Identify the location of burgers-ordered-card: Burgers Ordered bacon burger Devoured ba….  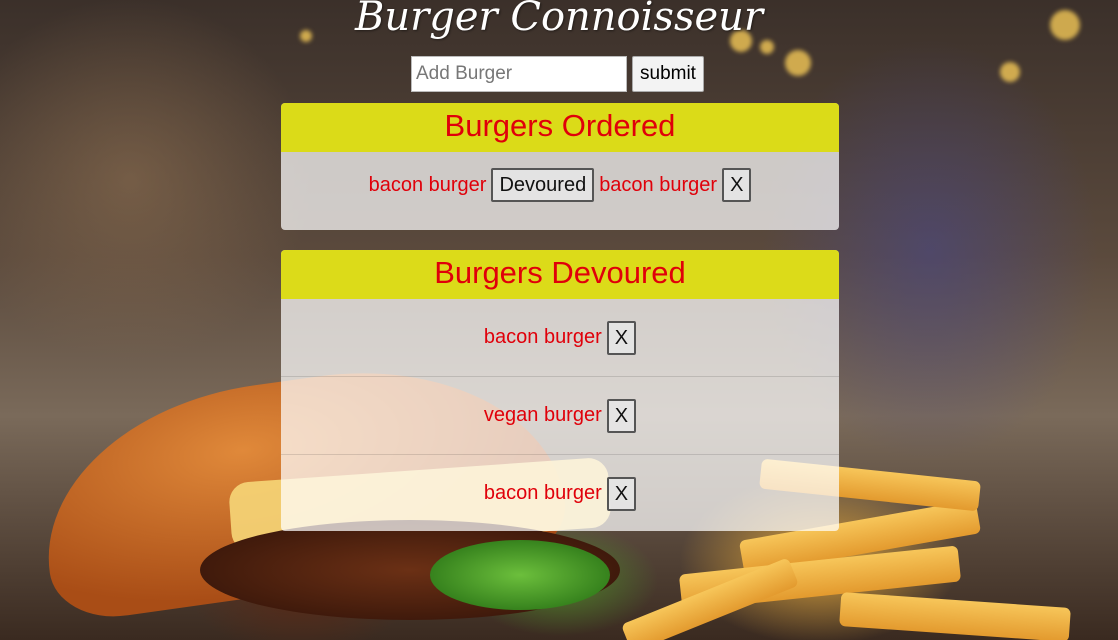
(560, 166).